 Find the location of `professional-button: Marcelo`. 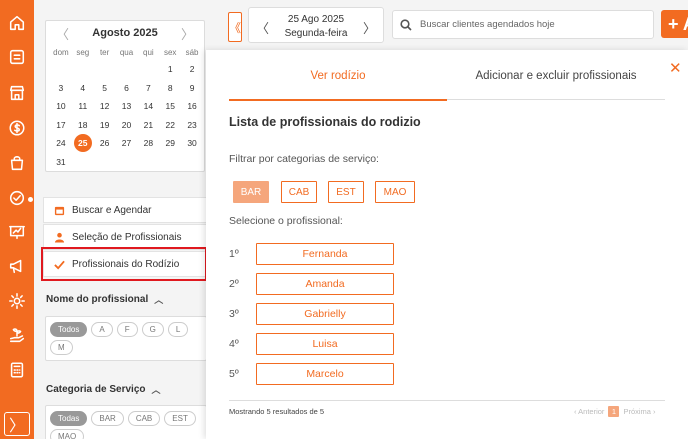

professional-button: Marcelo is located at coordinates (325, 374).